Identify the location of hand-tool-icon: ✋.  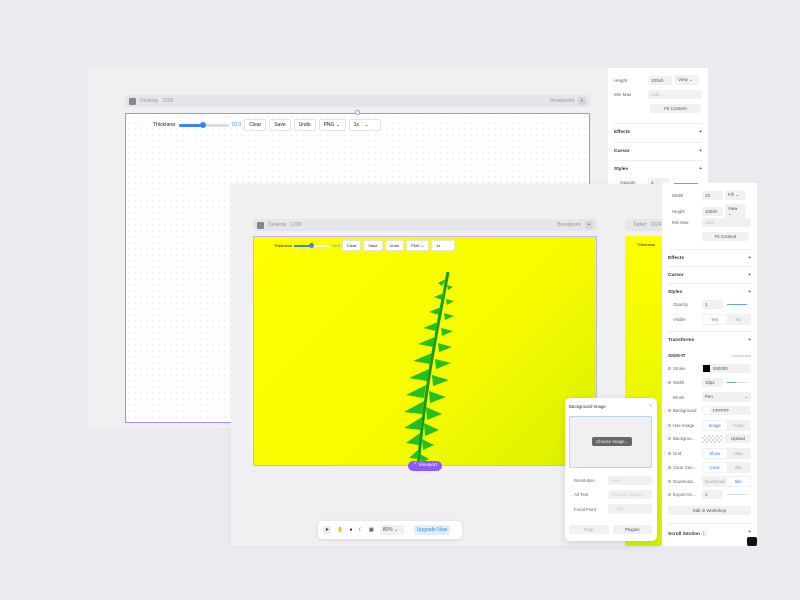
(340, 530).